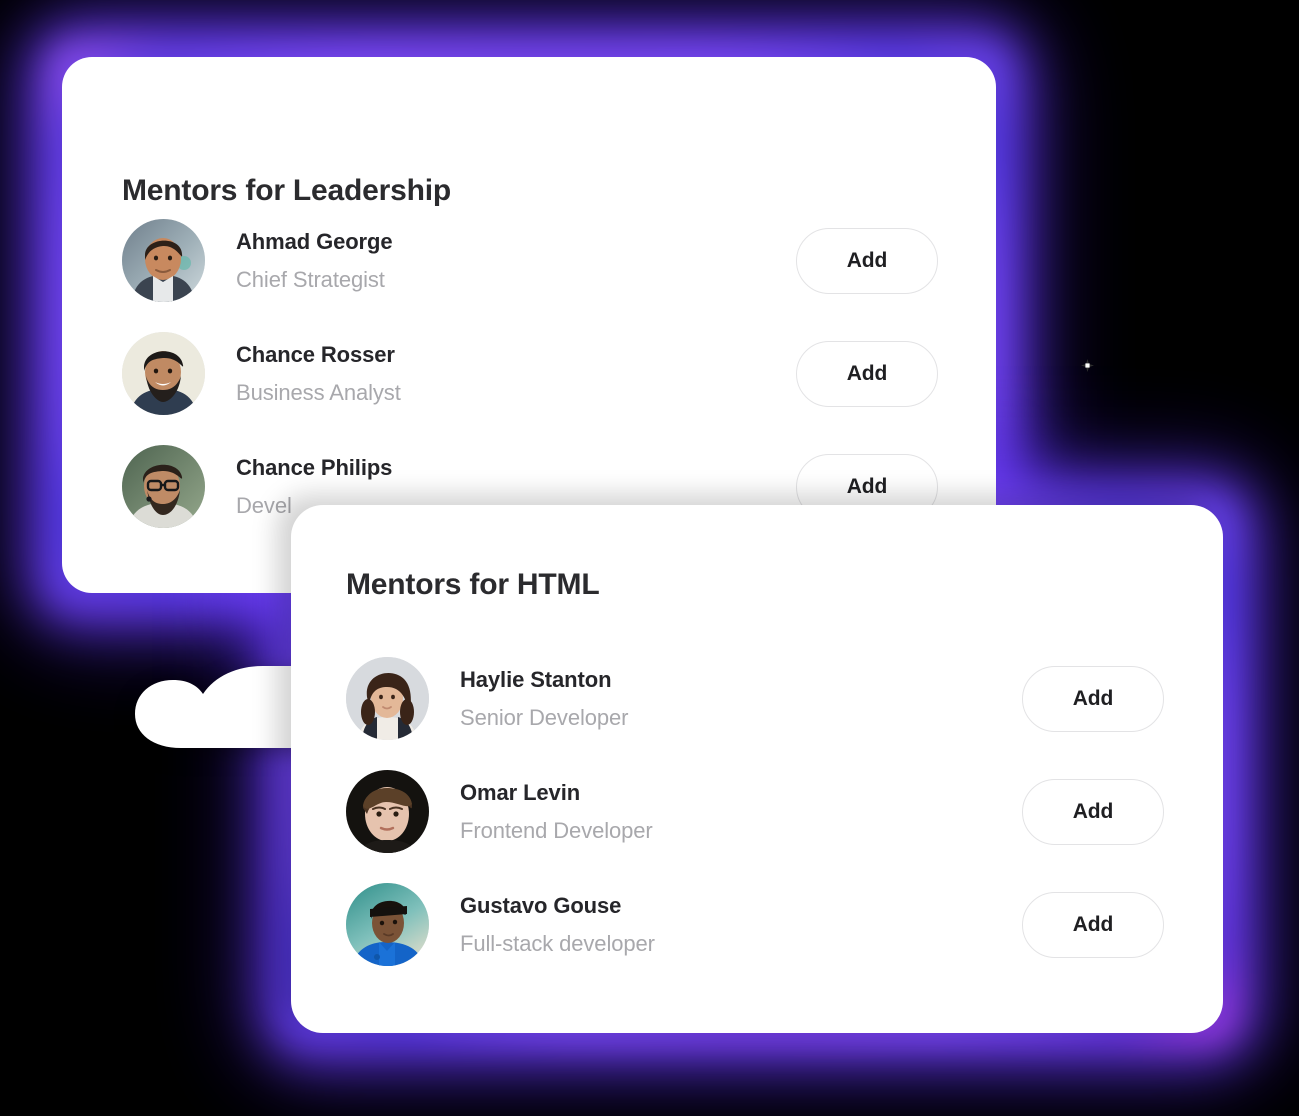 This screenshot has height=1116, width=1299. I want to click on avatar-haylie-stanton, so click(387, 698).